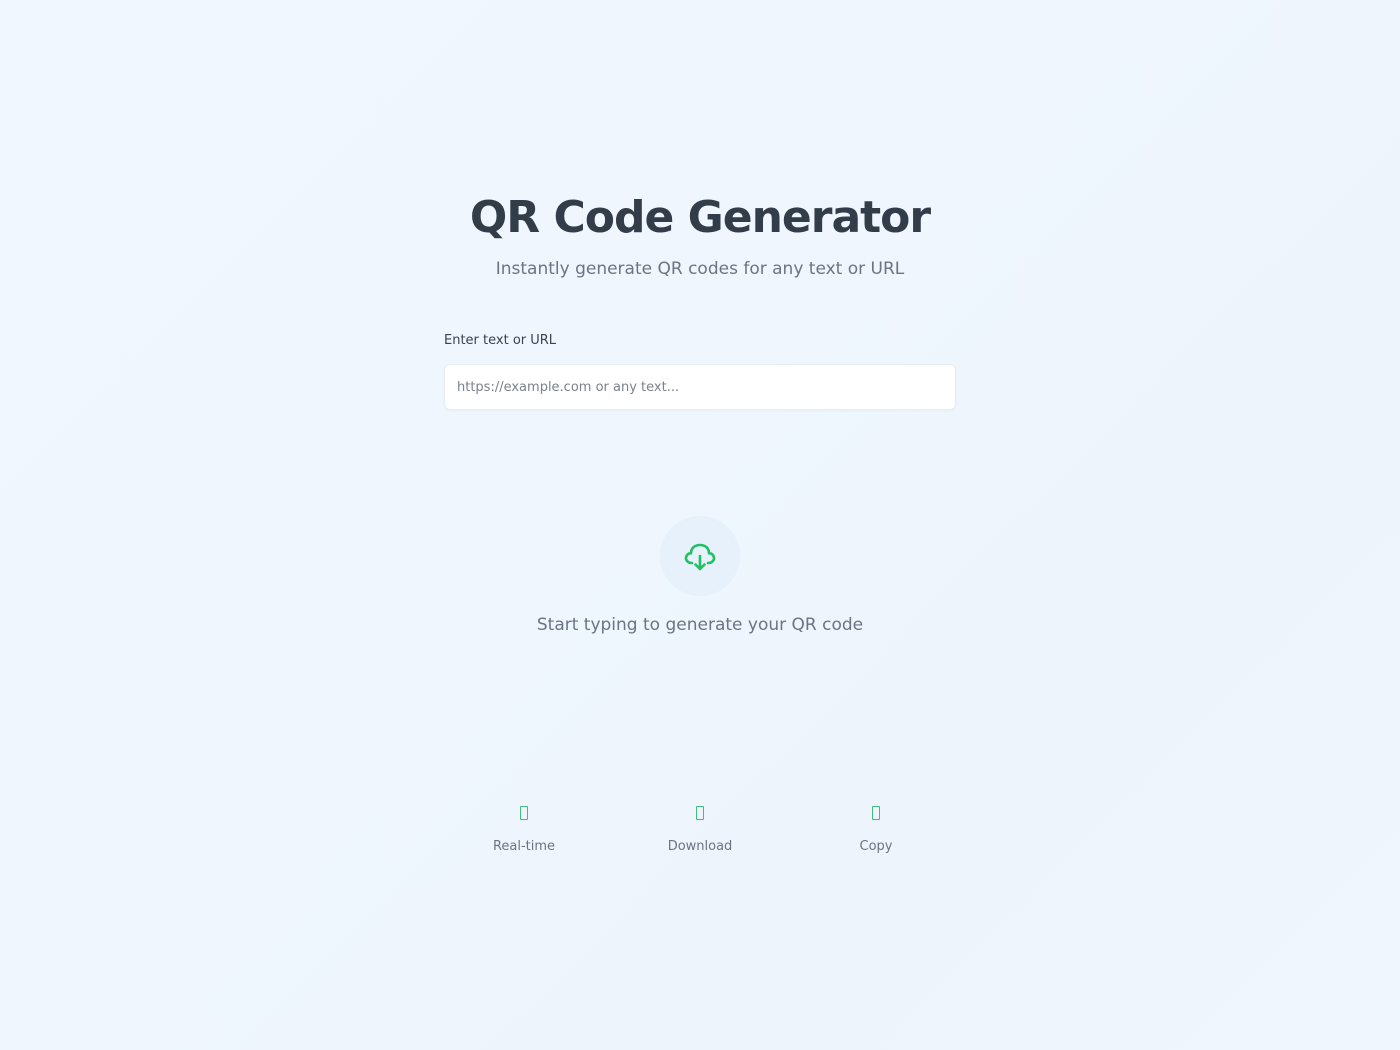 This screenshot has width=1400, height=1050. I want to click on feature-label: Copy, so click(876, 846).